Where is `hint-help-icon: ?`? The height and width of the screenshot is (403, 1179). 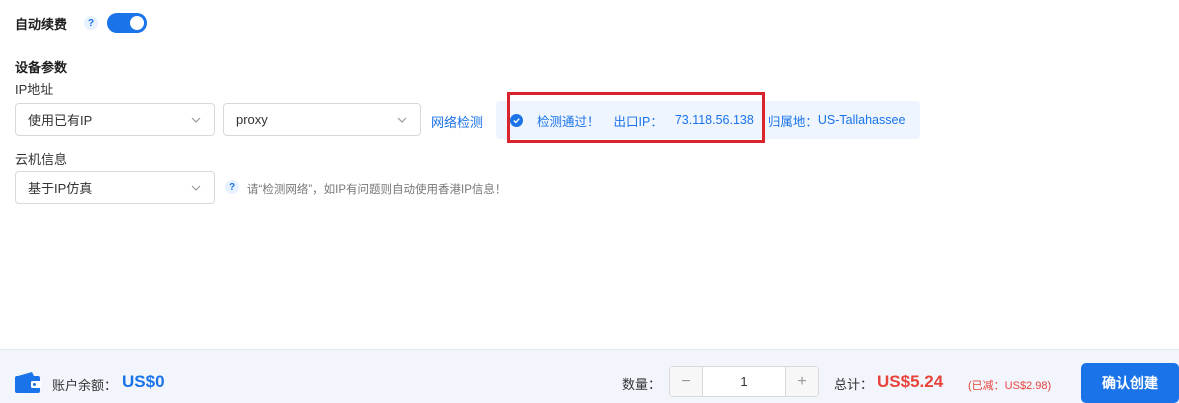
hint-help-icon: ? is located at coordinates (232, 187).